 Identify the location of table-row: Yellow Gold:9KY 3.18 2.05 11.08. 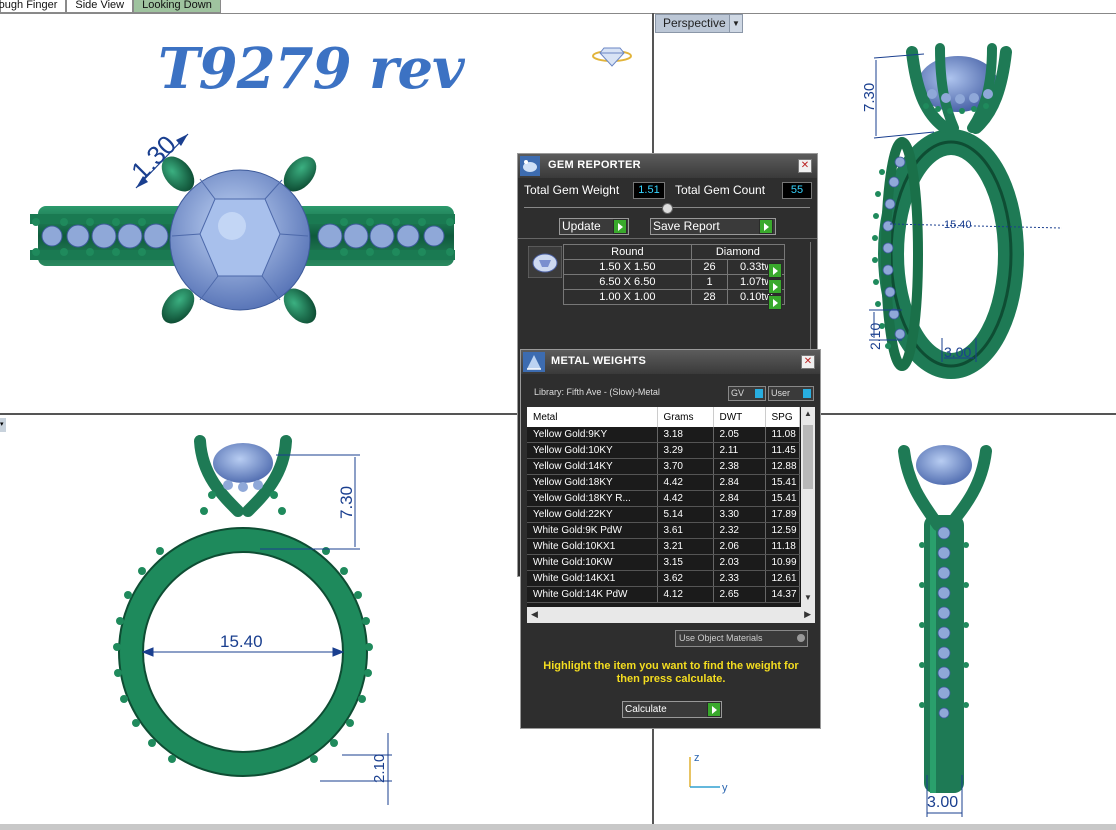
(663, 435).